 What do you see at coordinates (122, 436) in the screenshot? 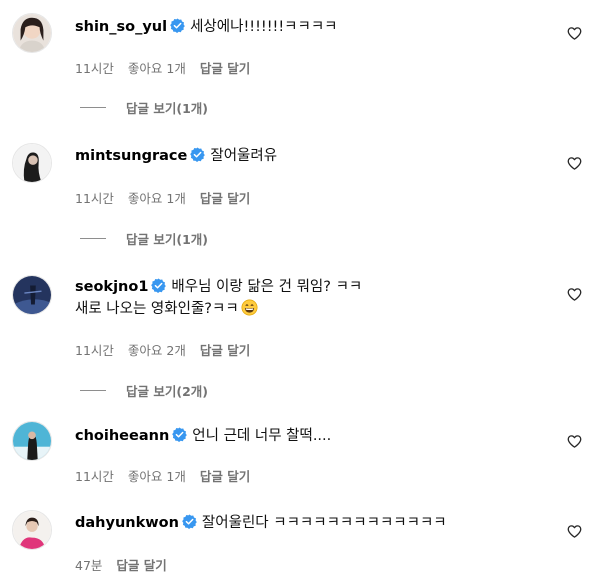
I see `username: choiheeann` at bounding box center [122, 436].